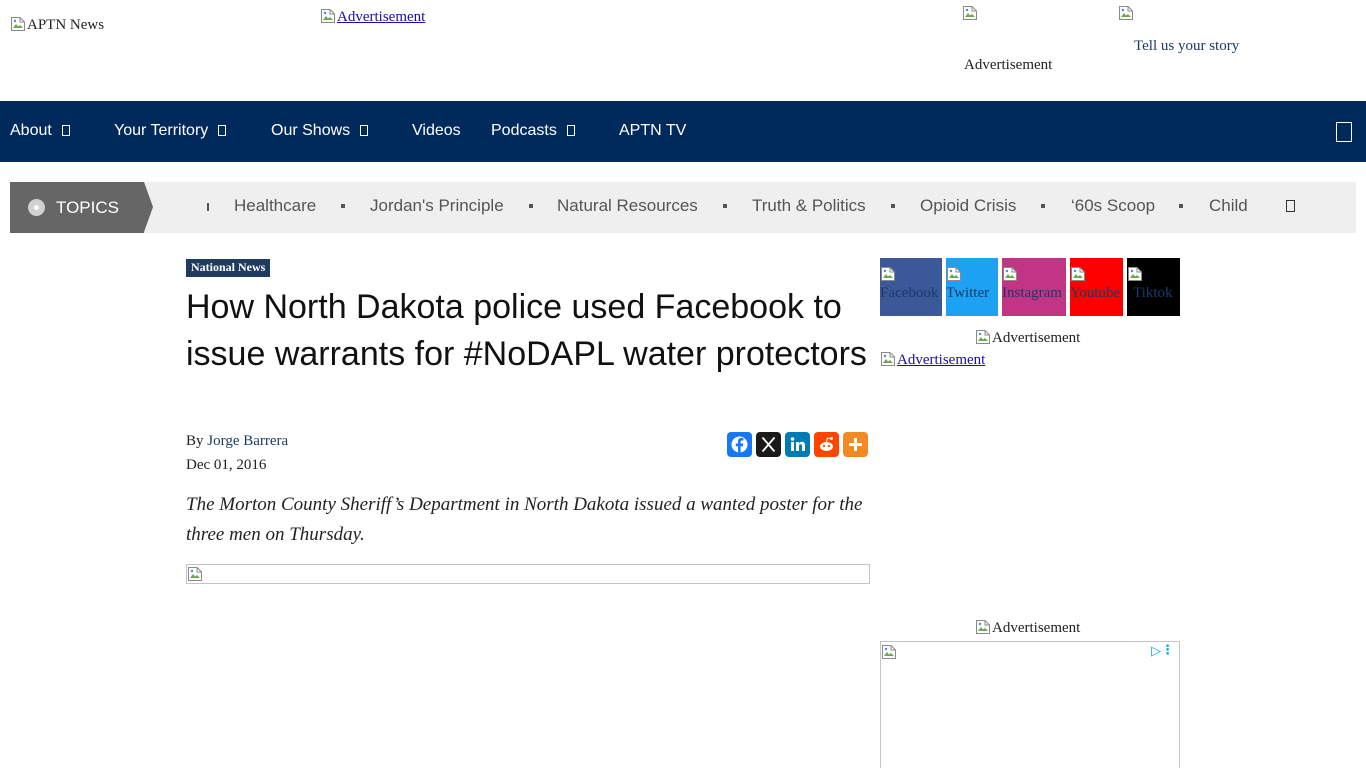 Image resolution: width=1366 pixels, height=768 pixels. I want to click on linkedin-share-icon, so click(797, 444).